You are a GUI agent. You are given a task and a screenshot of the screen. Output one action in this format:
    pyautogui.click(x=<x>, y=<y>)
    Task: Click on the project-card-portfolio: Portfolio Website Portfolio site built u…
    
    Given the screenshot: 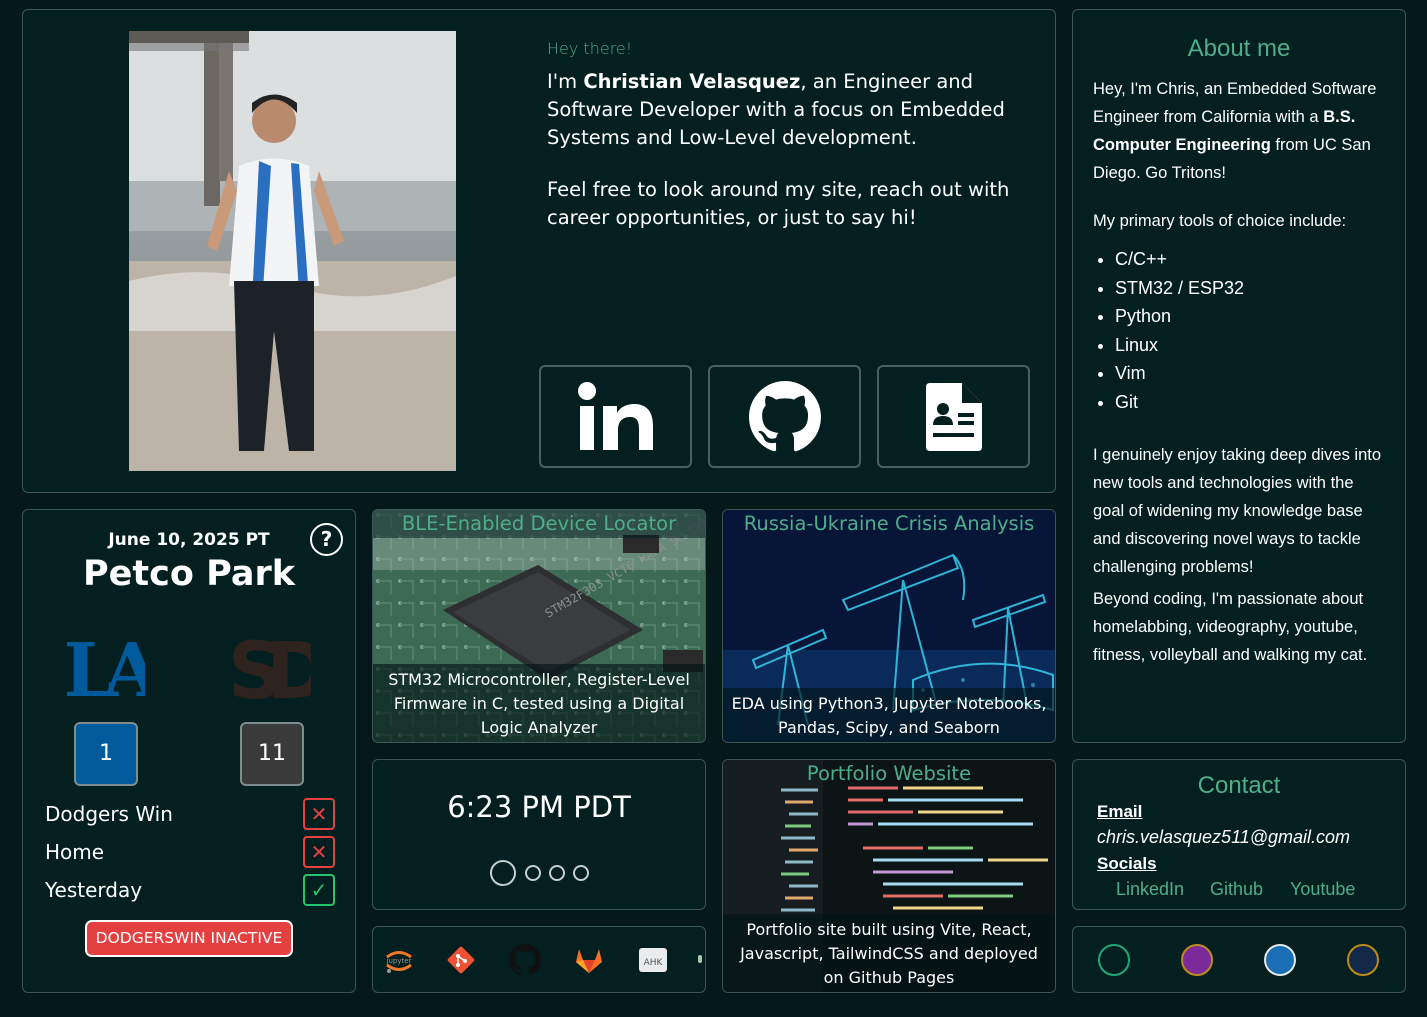 What is the action you would take?
    pyautogui.click(x=889, y=876)
    